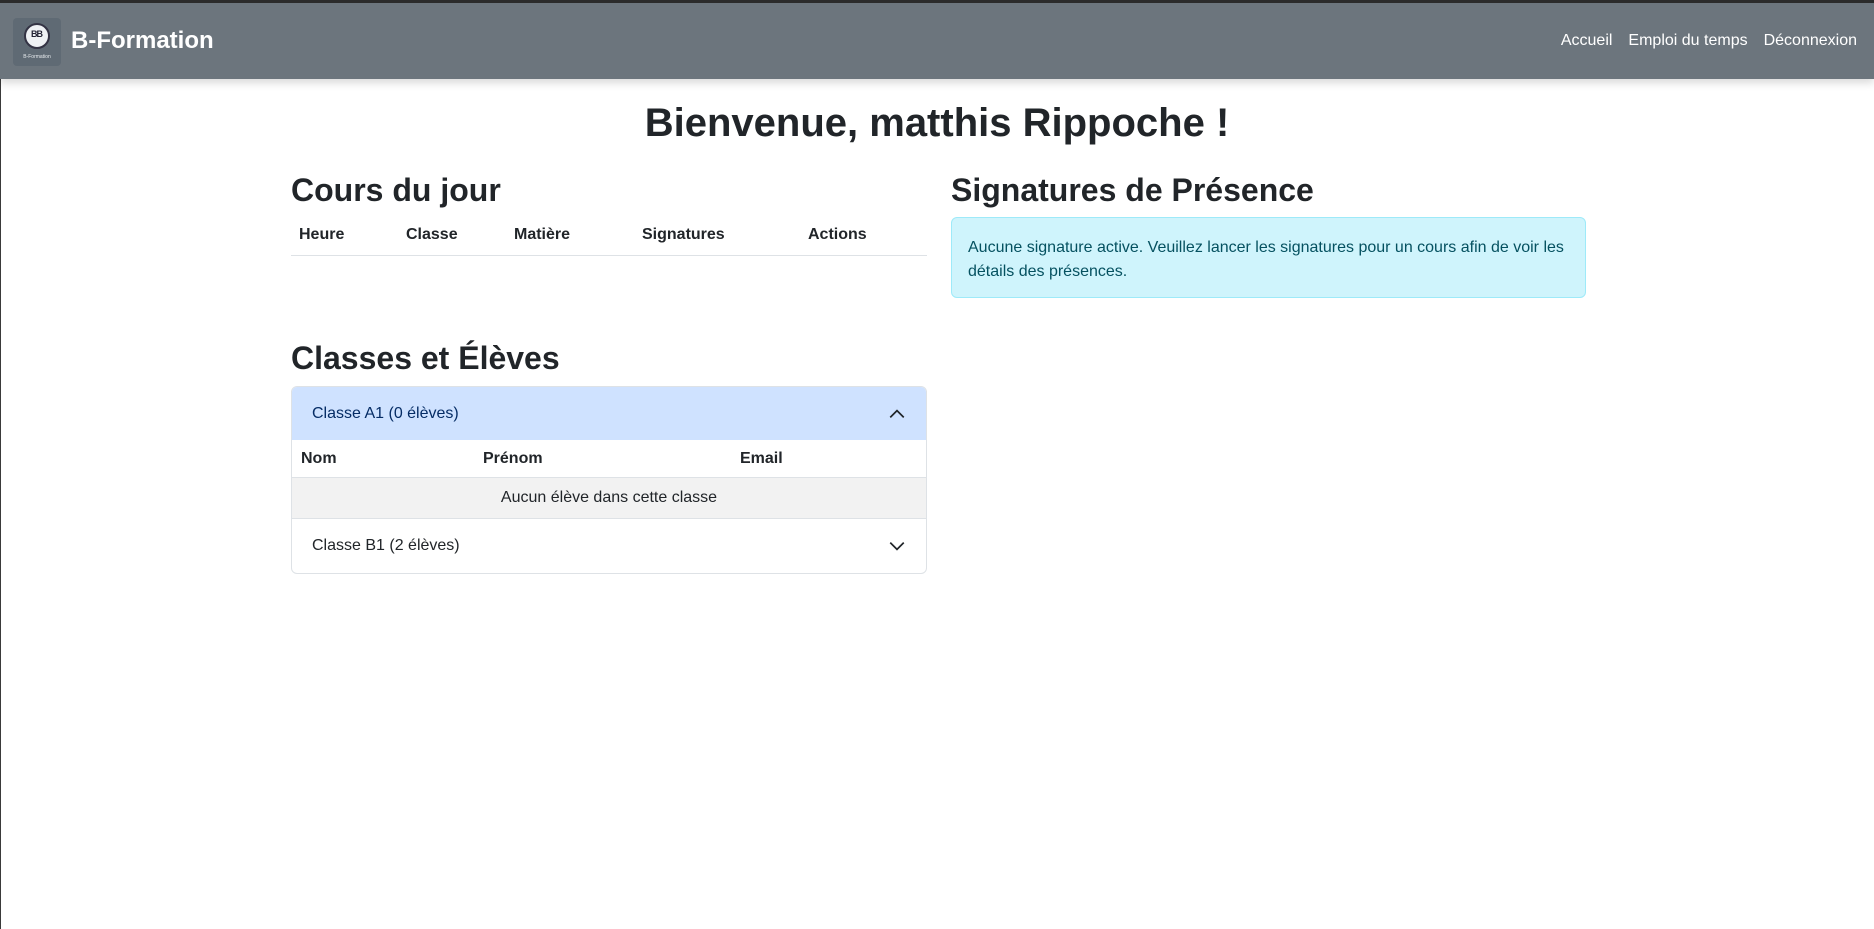 The width and height of the screenshot is (1874, 929). I want to click on empty-class-message: Aucun élève dans cette classe, so click(609, 498).